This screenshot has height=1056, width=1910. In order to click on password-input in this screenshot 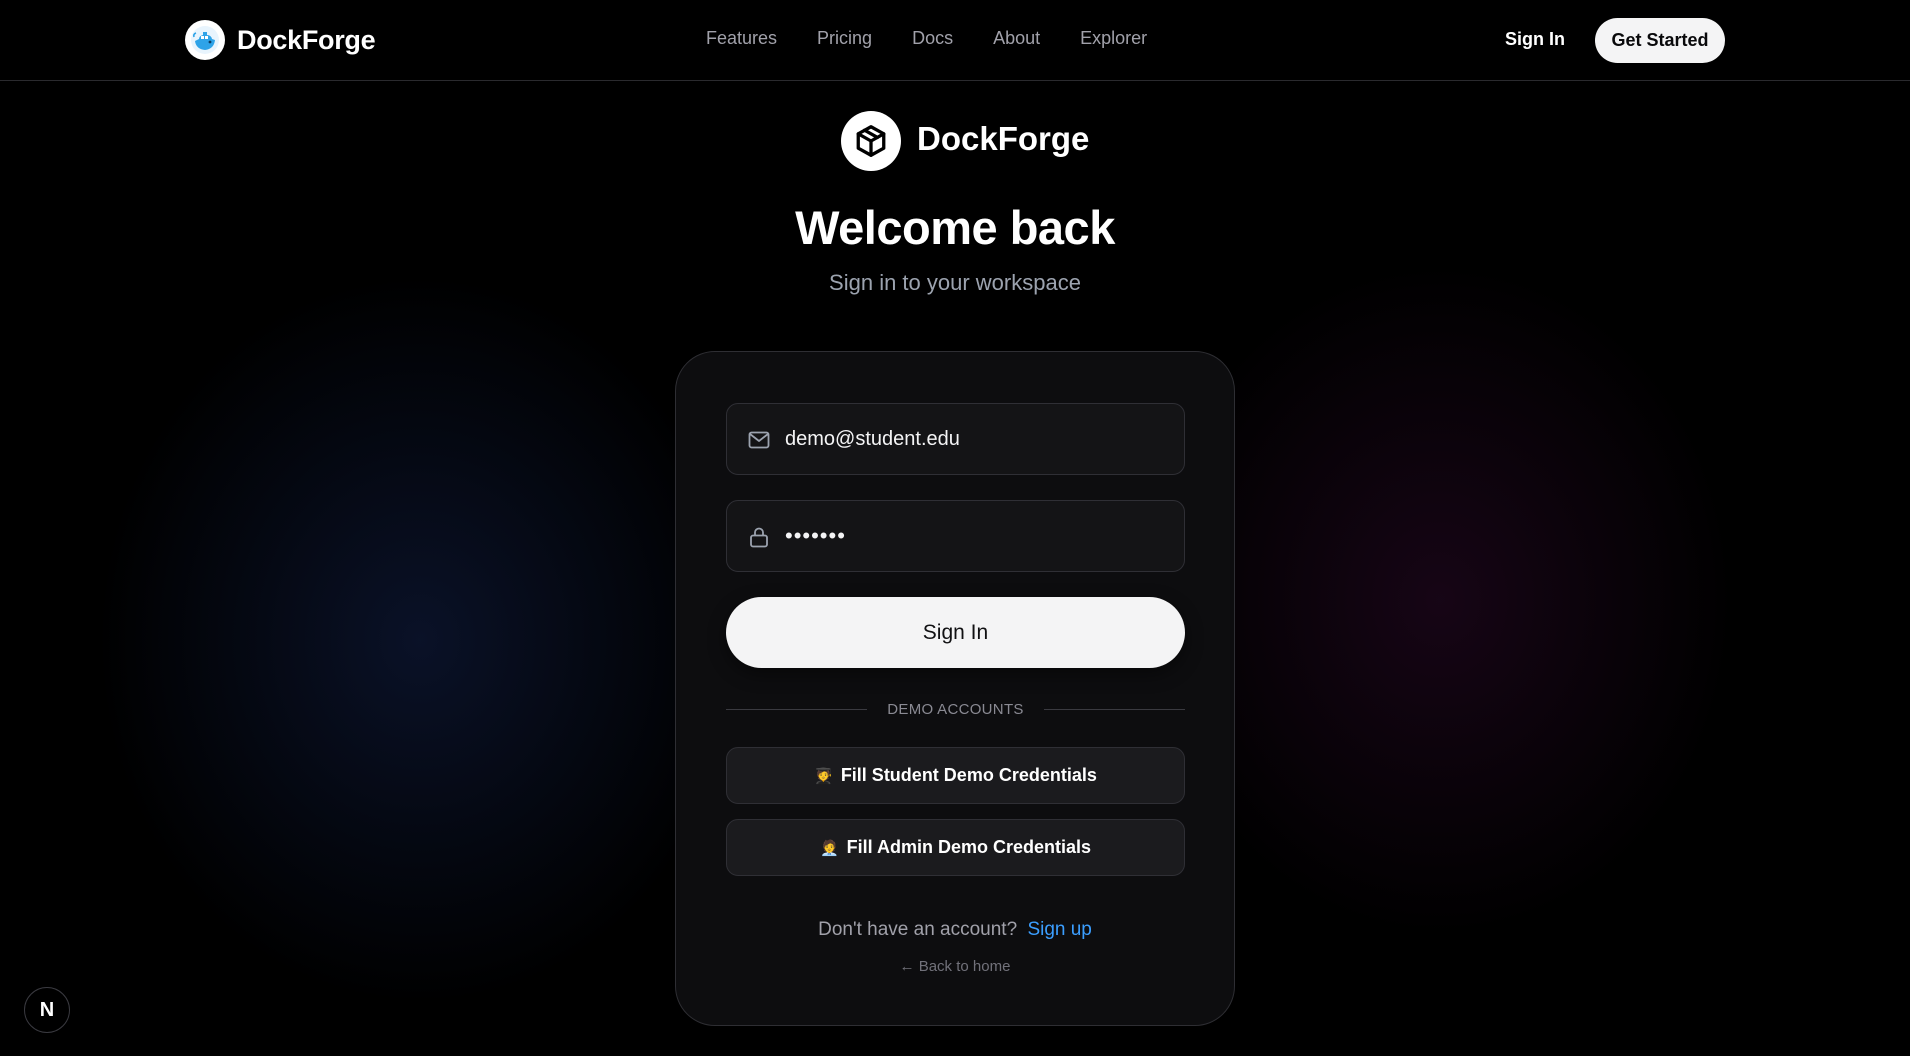, I will do `click(975, 536)`.